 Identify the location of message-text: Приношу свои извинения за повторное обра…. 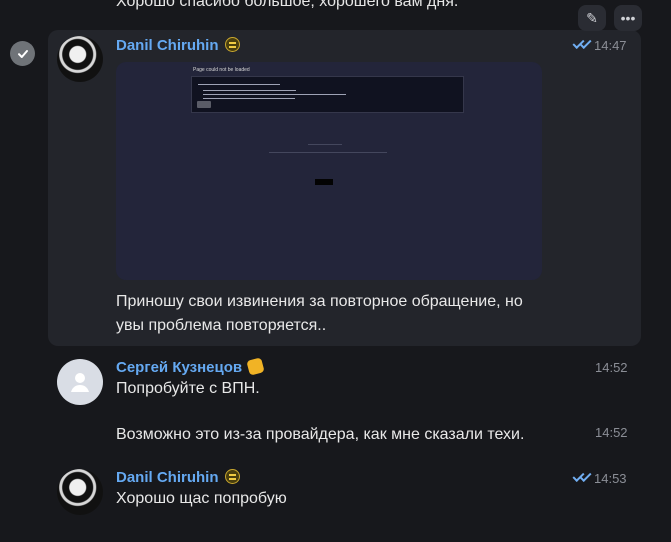
(319, 313).